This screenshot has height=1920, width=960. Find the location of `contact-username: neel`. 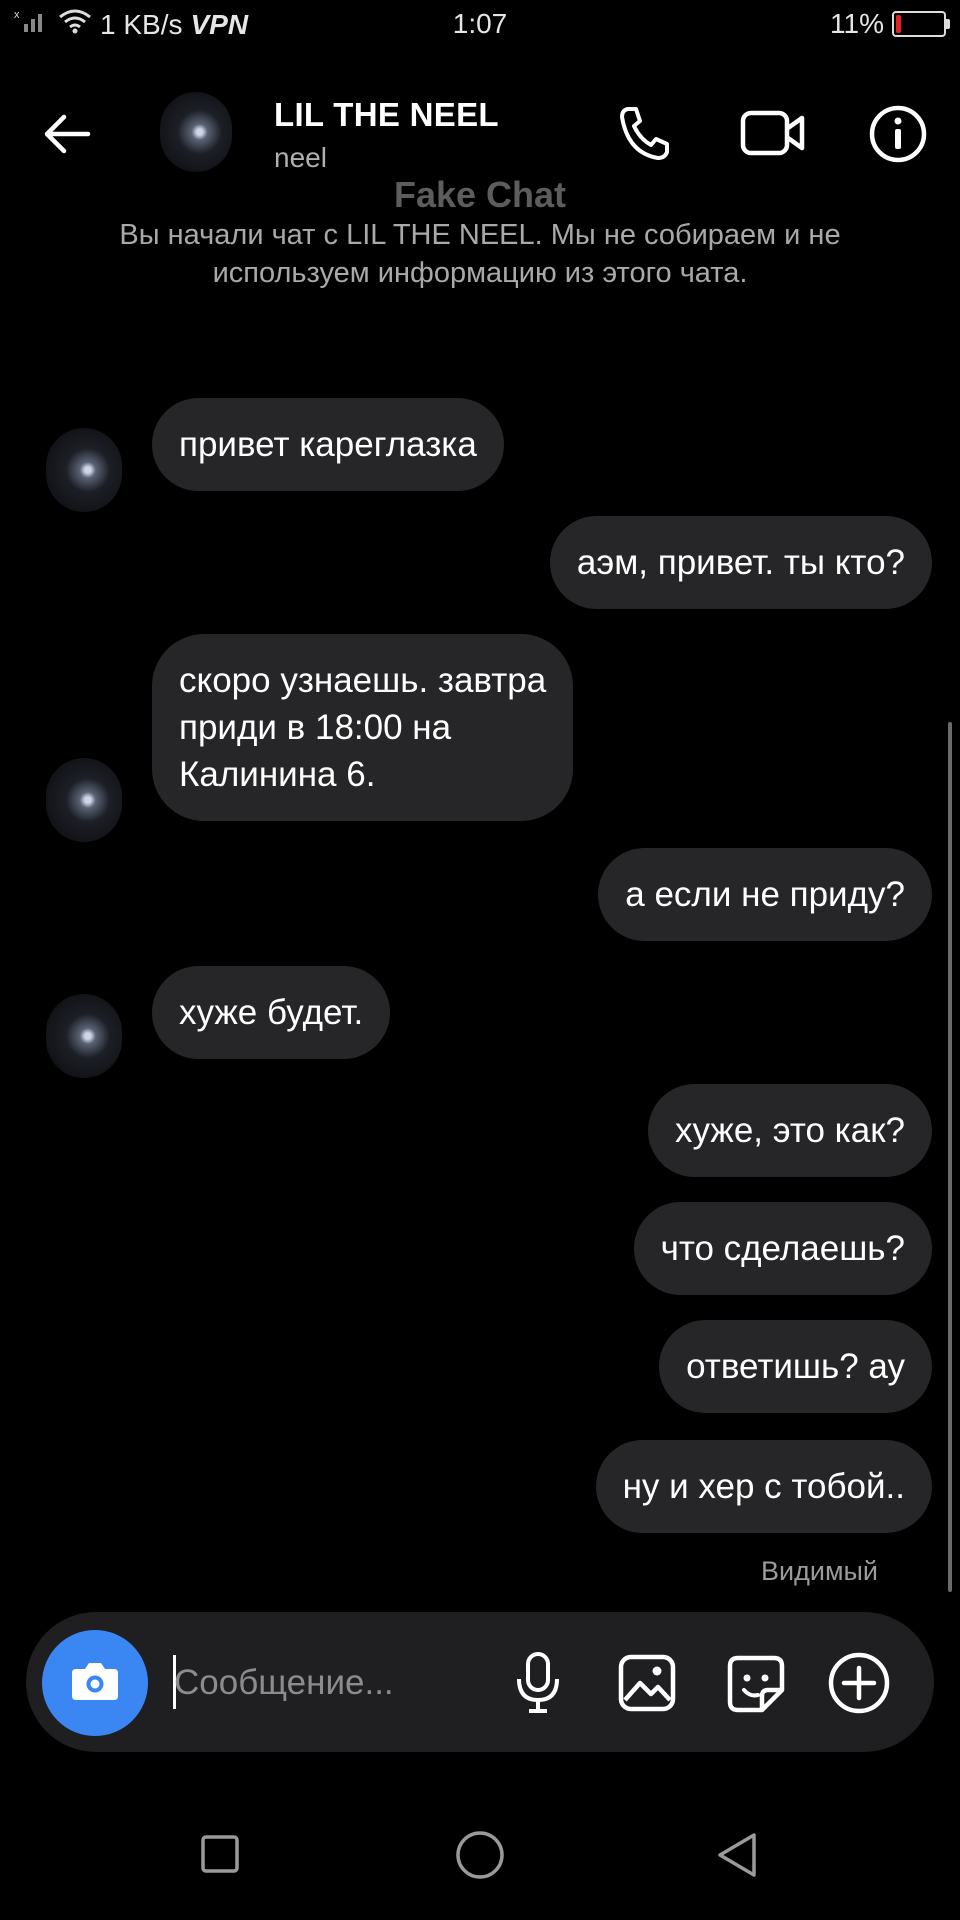

contact-username: neel is located at coordinates (300, 157).